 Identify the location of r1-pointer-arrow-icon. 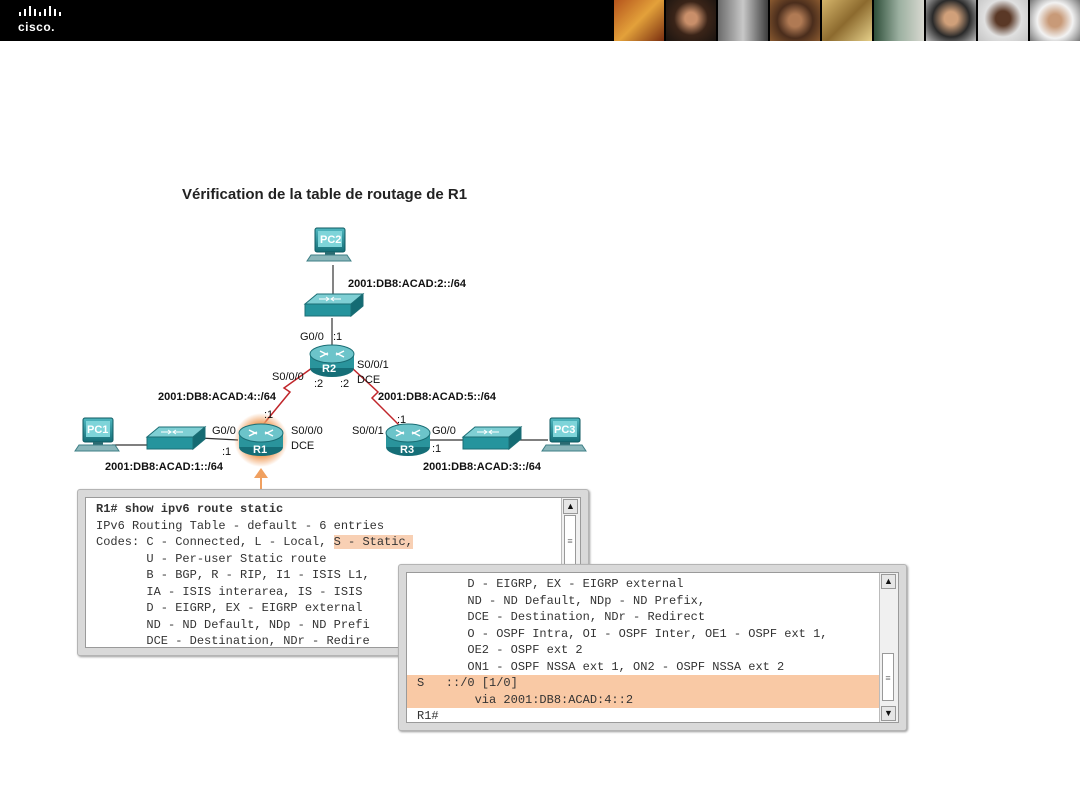
(261, 479).